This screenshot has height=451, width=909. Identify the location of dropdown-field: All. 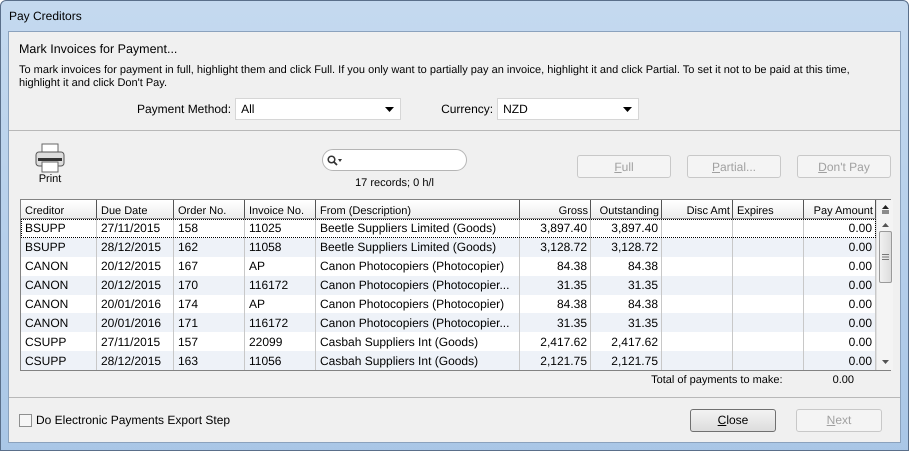
(318, 109).